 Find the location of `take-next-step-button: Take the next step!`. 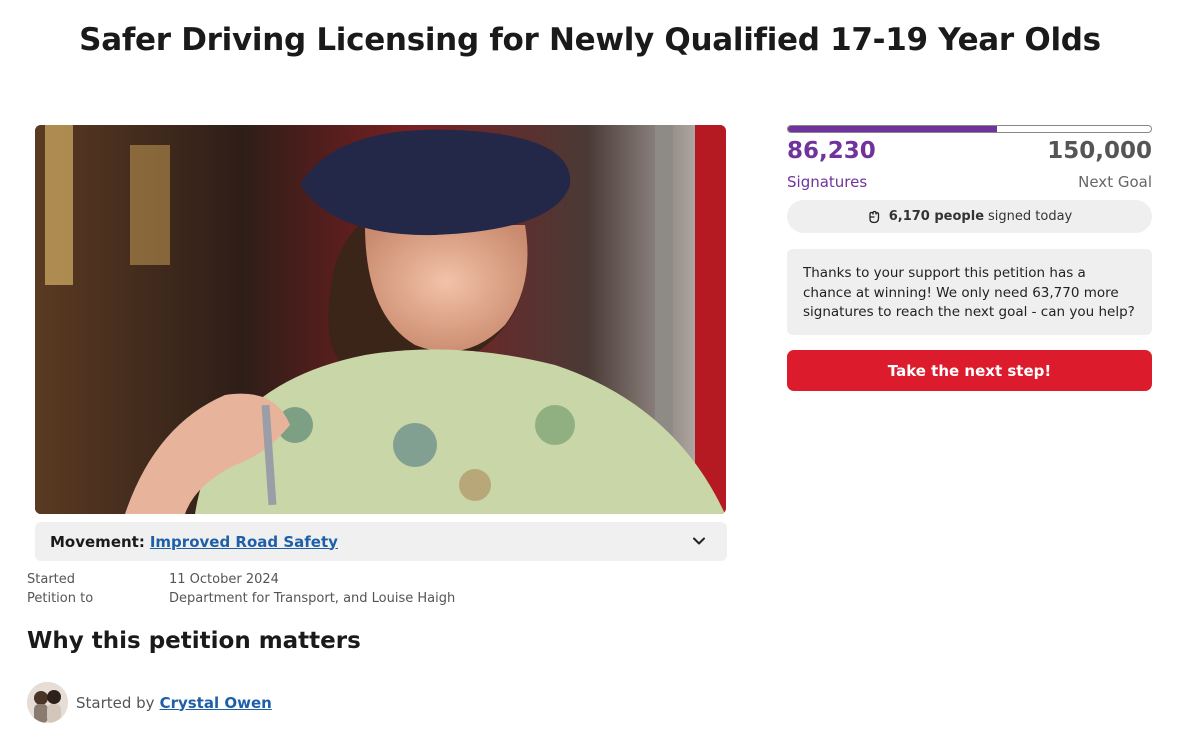

take-next-step-button: Take the next step! is located at coordinates (969, 370).